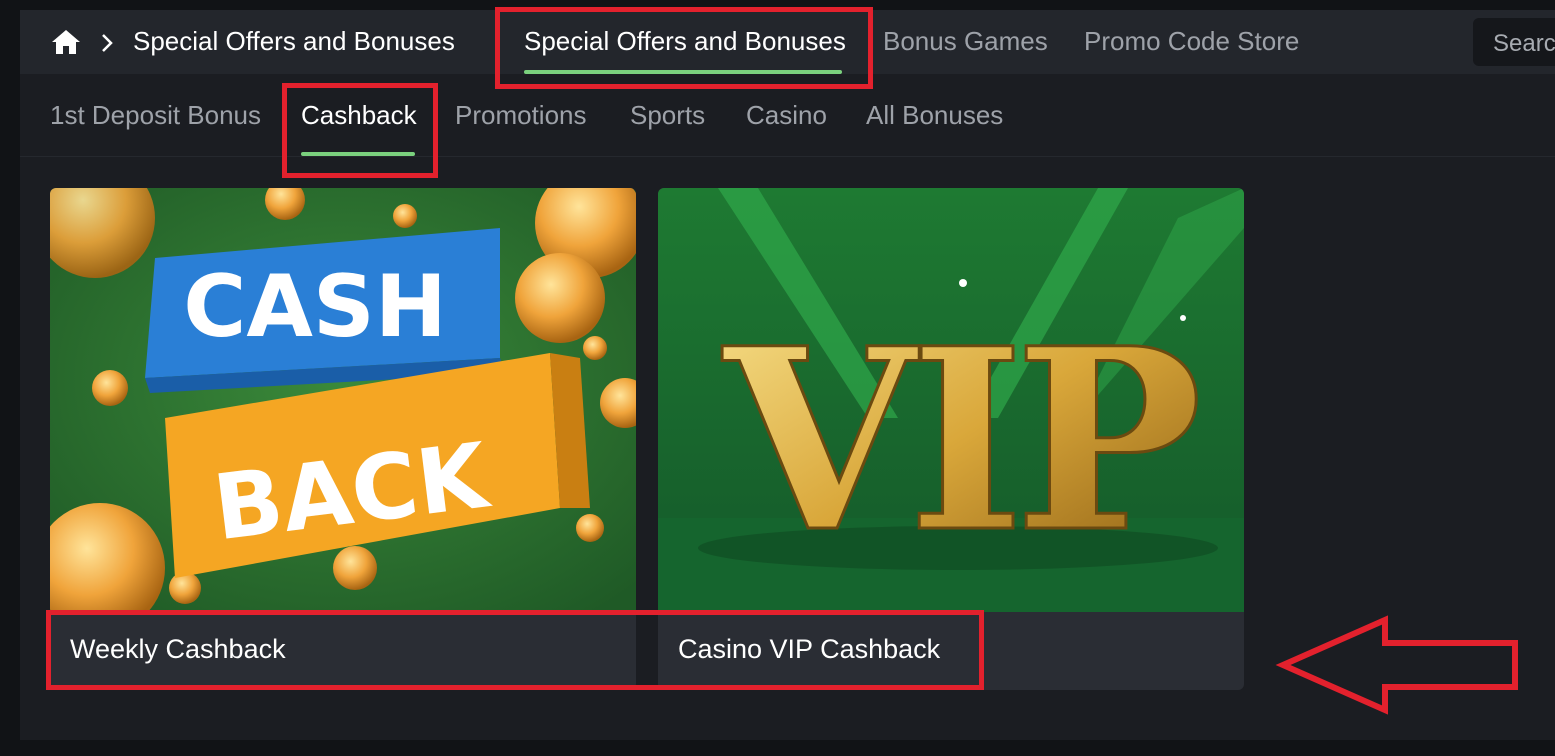  What do you see at coordinates (965, 41) in the screenshot?
I see `tab-bonus-games: Bonus Games` at bounding box center [965, 41].